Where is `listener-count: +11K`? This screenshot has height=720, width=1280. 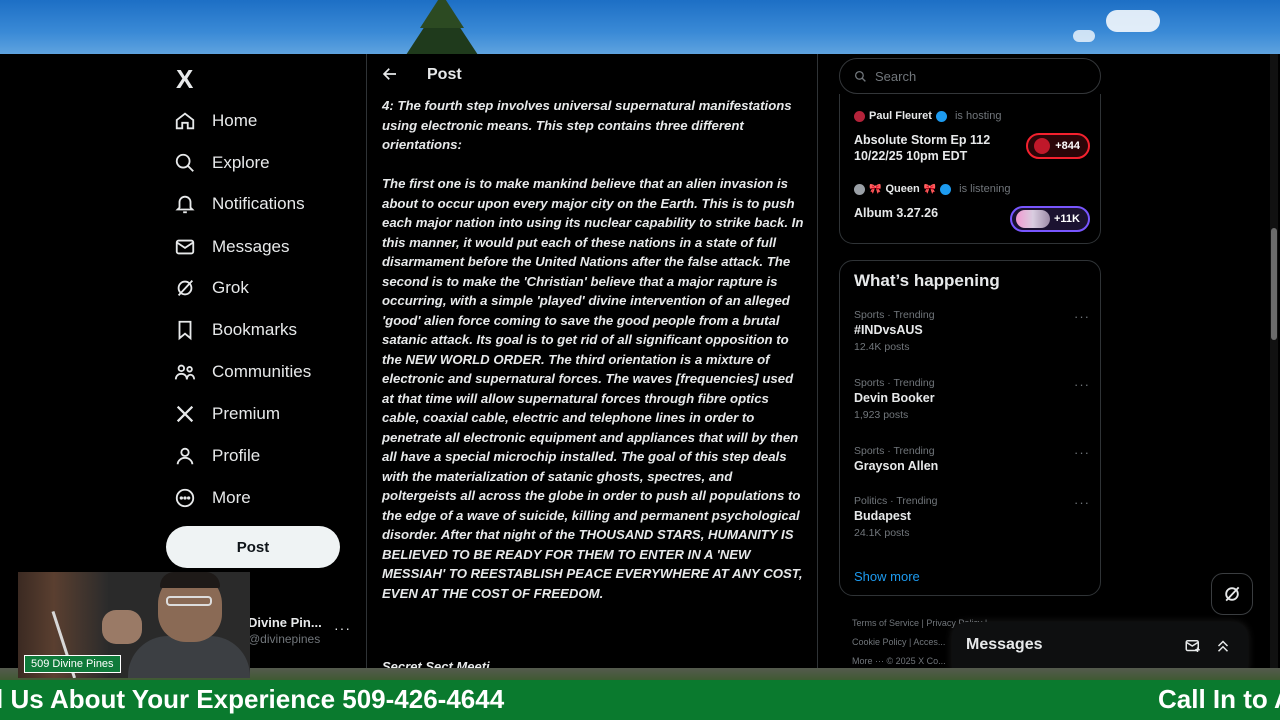
listener-count: +11K is located at coordinates (1067, 219).